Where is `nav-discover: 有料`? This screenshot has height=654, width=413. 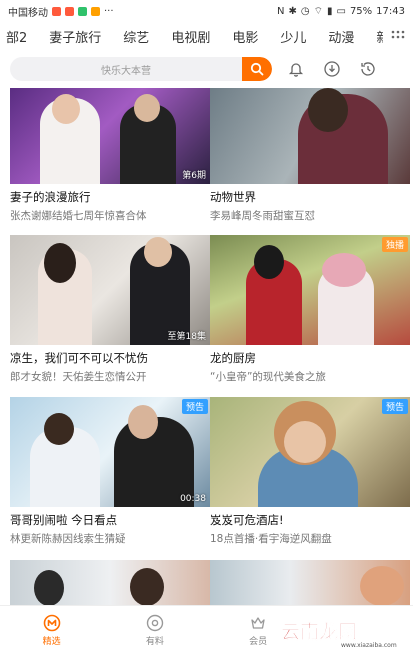 nav-discover: 有料 is located at coordinates (154, 630).